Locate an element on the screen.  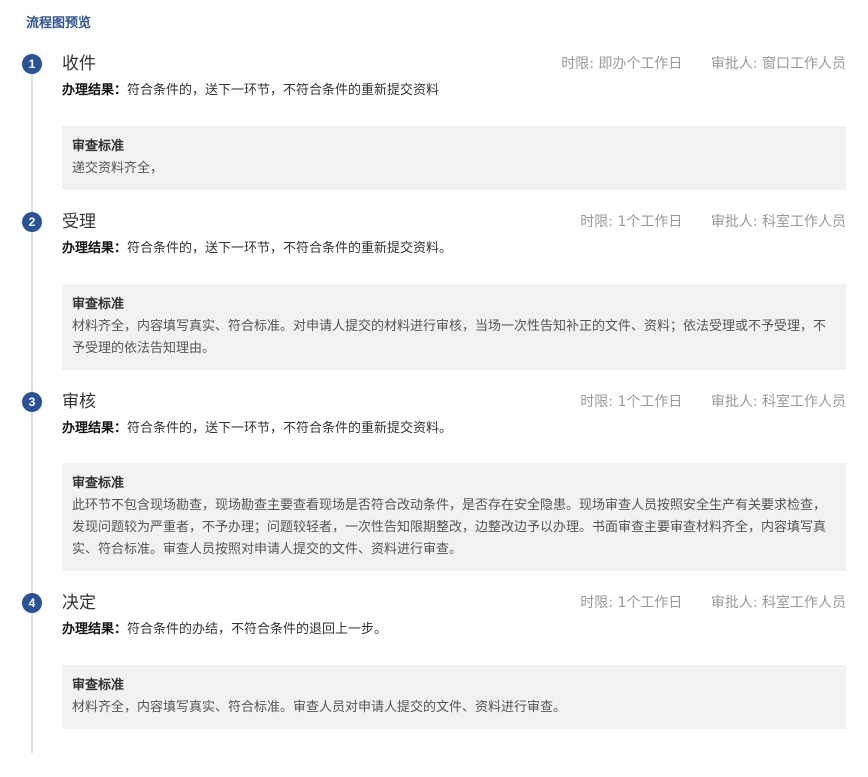
result-text: 符合条件的，送下一环节，不符合条件的重新提交资料 is located at coordinates (283, 90).